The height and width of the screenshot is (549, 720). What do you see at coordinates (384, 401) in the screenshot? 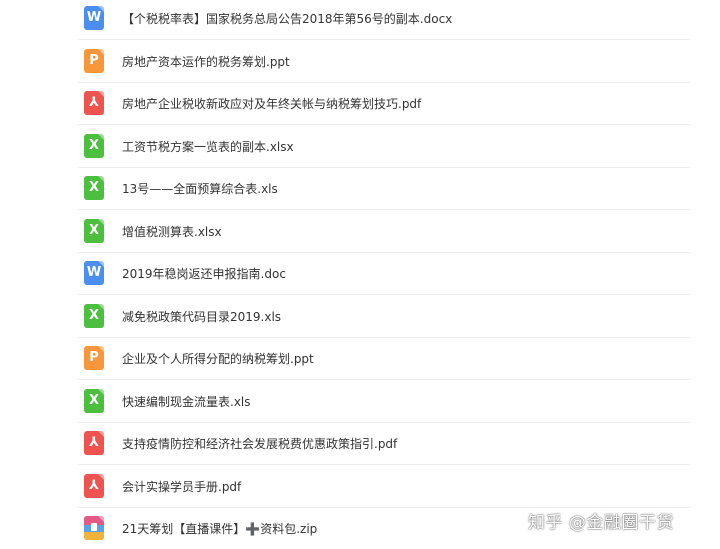
I see `file-item: X 快速编制现金流量表.xls` at bounding box center [384, 401].